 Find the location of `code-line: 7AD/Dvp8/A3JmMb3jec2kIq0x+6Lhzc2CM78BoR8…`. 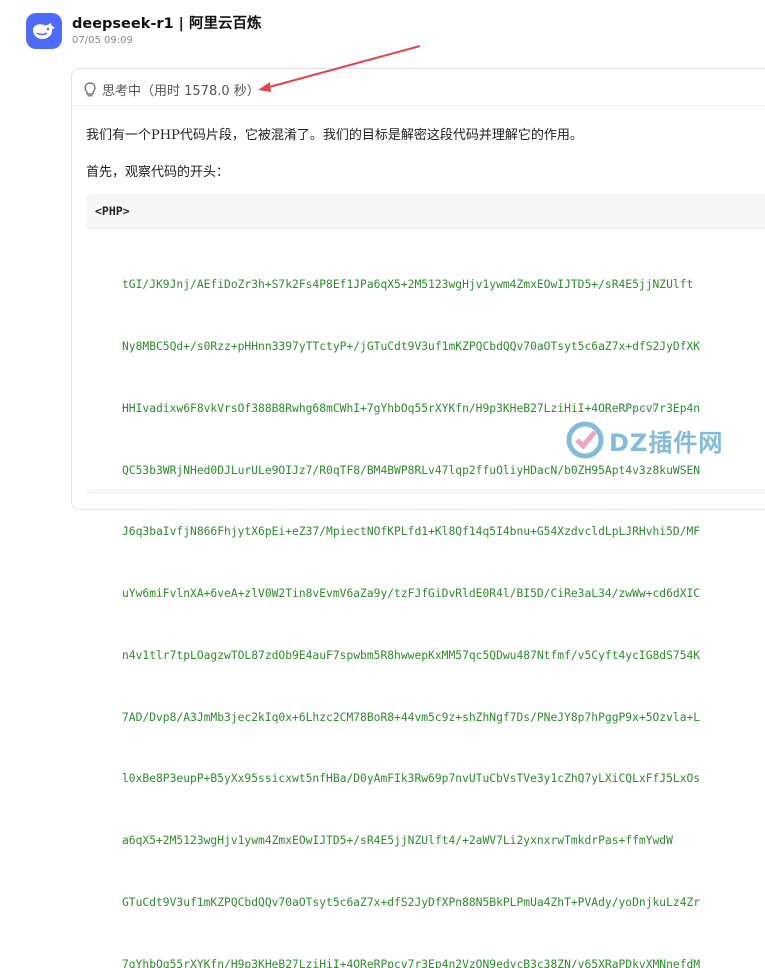

code-line: 7AD/Dvp8/A3JmMb3jec2kIq0x+6Lhzc2CM78BoR8… is located at coordinates (411, 717).